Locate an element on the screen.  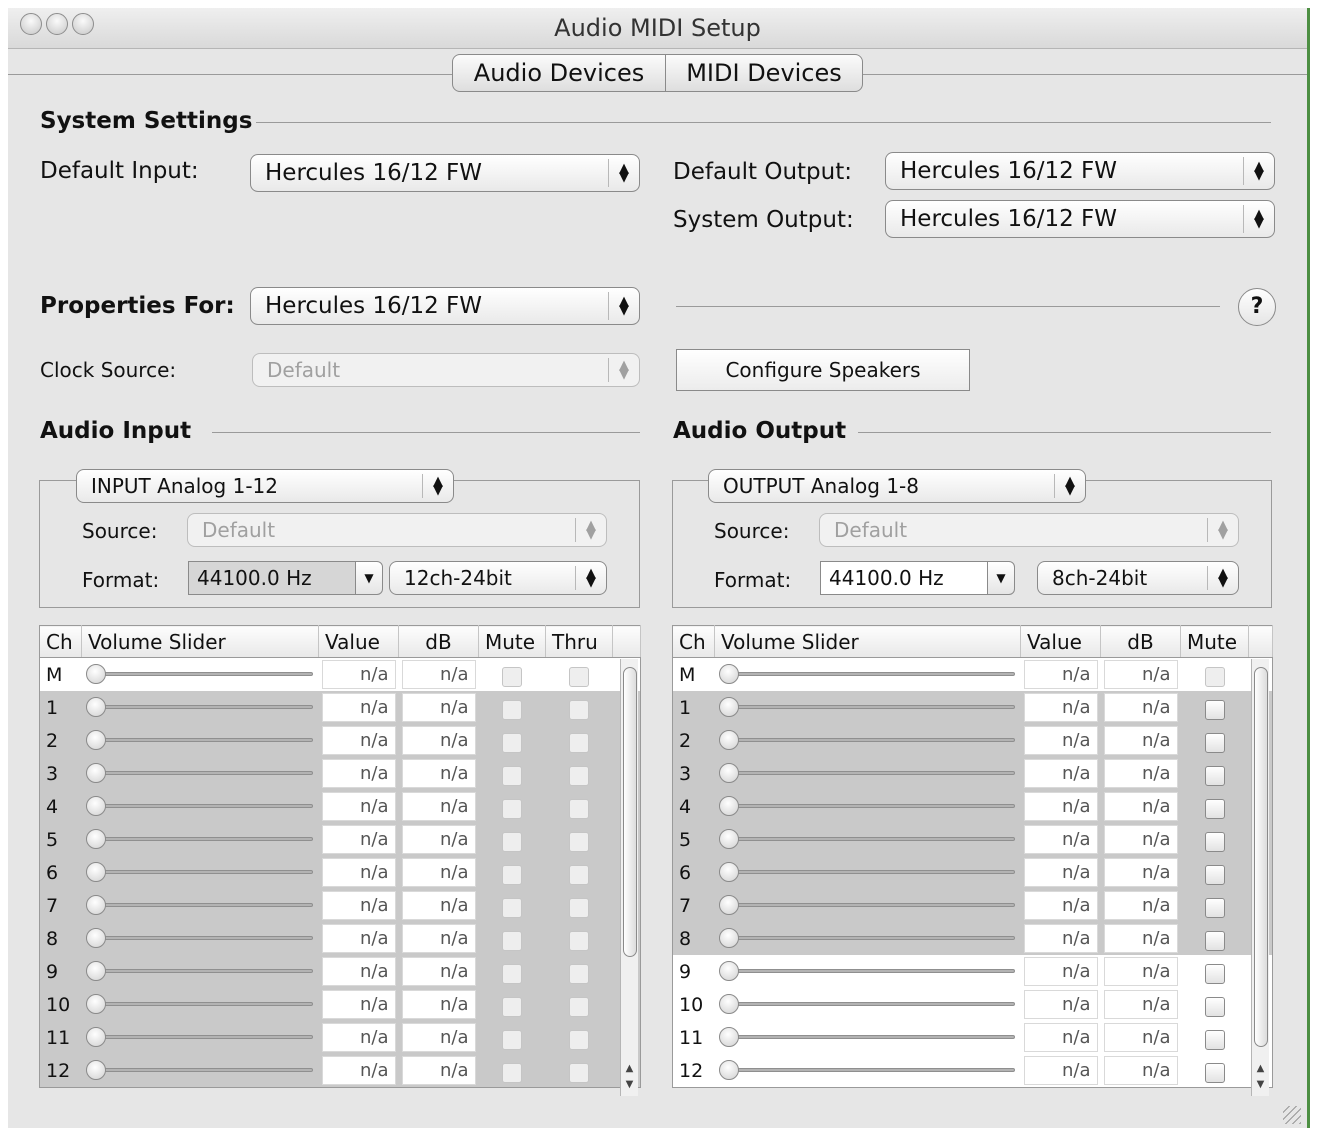
output-stream-popup: OUTPUT Analog 1-8 ▲ ▼ is located at coordinates (897, 486).